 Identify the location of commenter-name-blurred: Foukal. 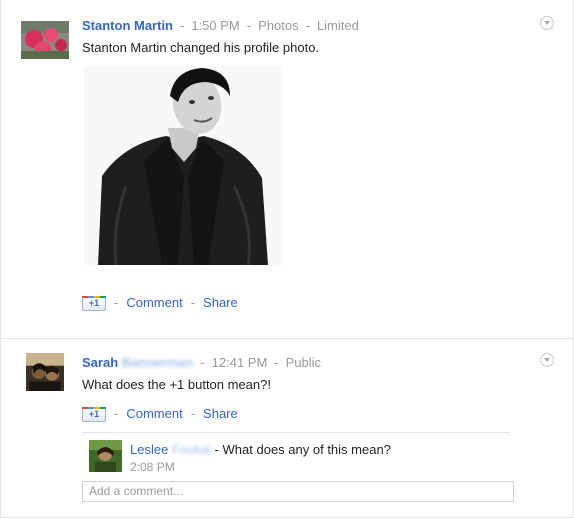
(191, 449).